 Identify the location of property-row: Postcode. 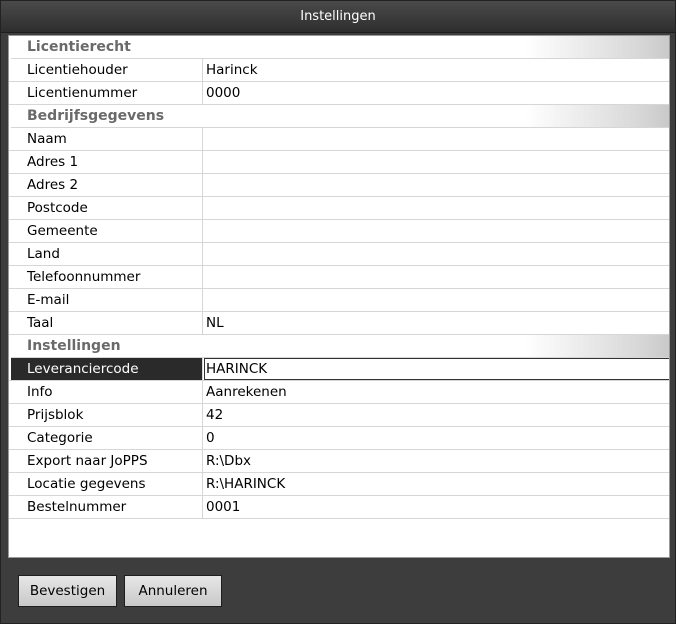
(339, 208).